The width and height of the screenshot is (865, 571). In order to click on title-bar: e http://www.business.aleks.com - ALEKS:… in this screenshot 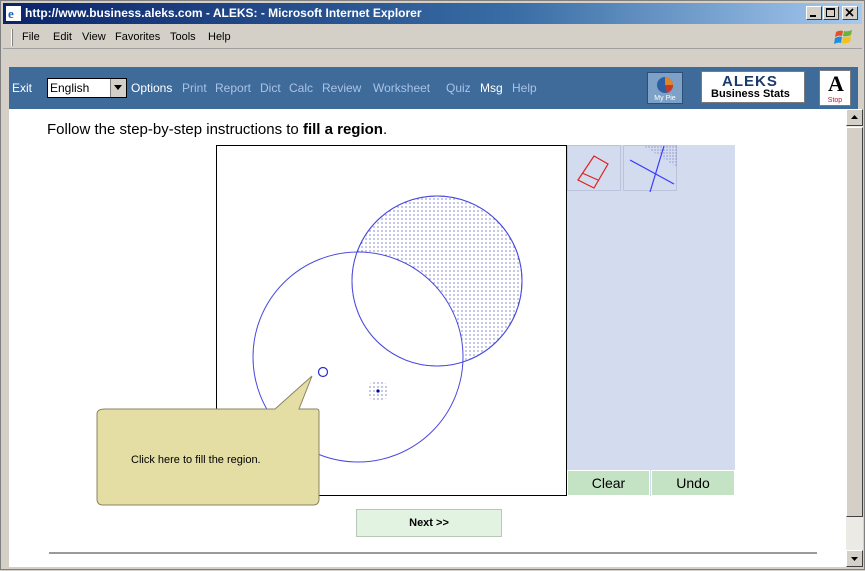, I will do `click(432, 13)`.